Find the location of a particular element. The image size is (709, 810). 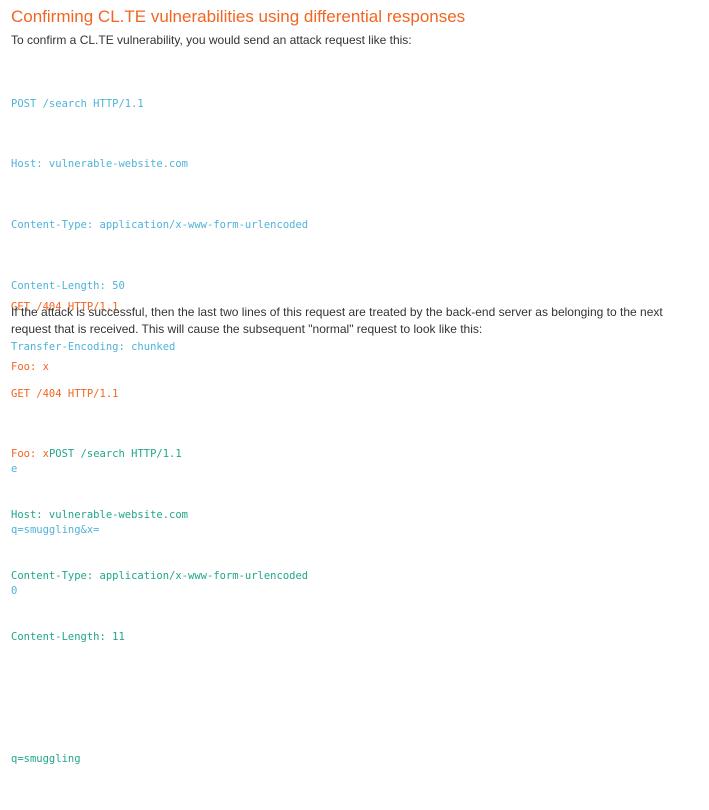

normal-request-fragment: POST /search HTTP/1.1 is located at coordinates (115, 454).